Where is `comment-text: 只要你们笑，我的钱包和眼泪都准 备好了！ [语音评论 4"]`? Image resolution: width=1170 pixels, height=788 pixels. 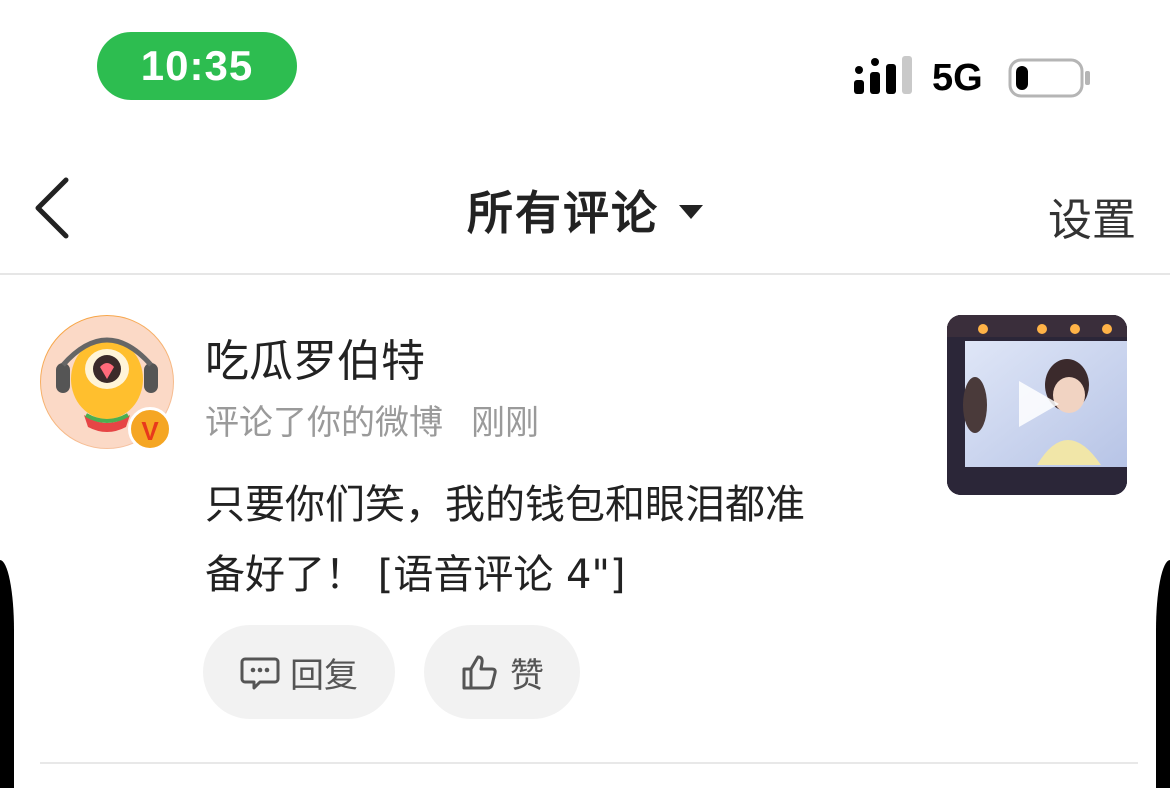 comment-text: 只要你们笑，我的钱包和眼泪都准 备好了！ [语音评论 4"] is located at coordinates (555, 540).